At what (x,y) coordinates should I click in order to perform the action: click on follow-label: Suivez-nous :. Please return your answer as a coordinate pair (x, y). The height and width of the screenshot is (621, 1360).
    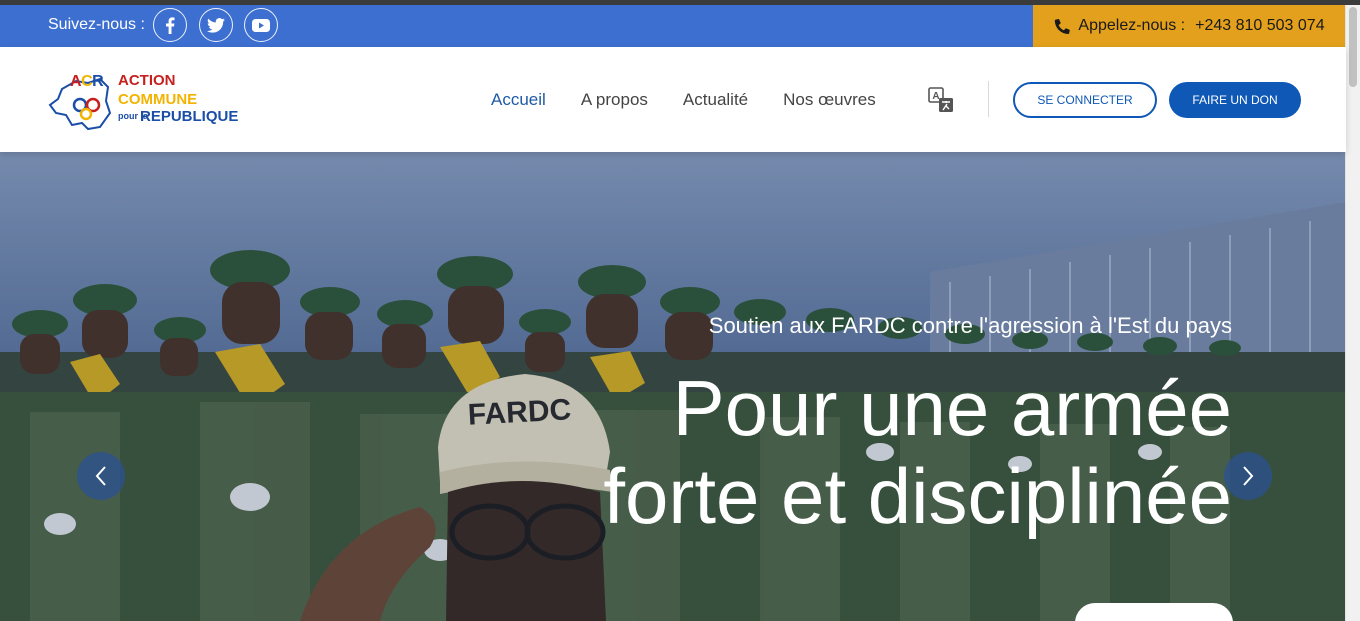
    Looking at the image, I should click on (96, 24).